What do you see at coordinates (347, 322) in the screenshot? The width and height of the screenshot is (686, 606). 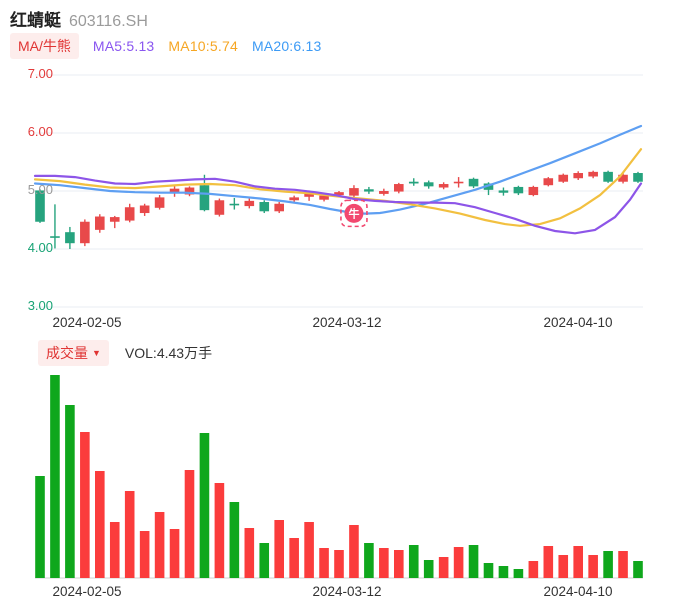 I see `date-tick-top-2: 2024-03-12` at bounding box center [347, 322].